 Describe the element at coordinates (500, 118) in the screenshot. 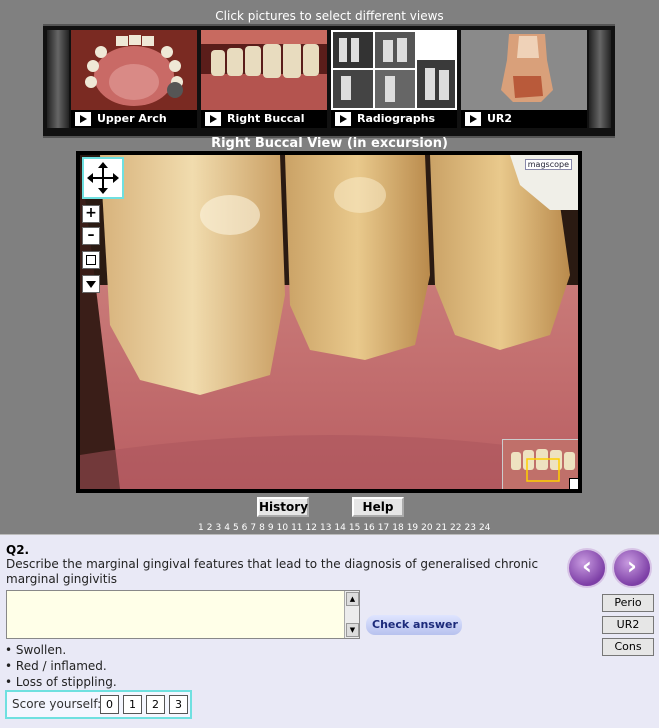

I see `thumbnail-label: UR2` at that location.